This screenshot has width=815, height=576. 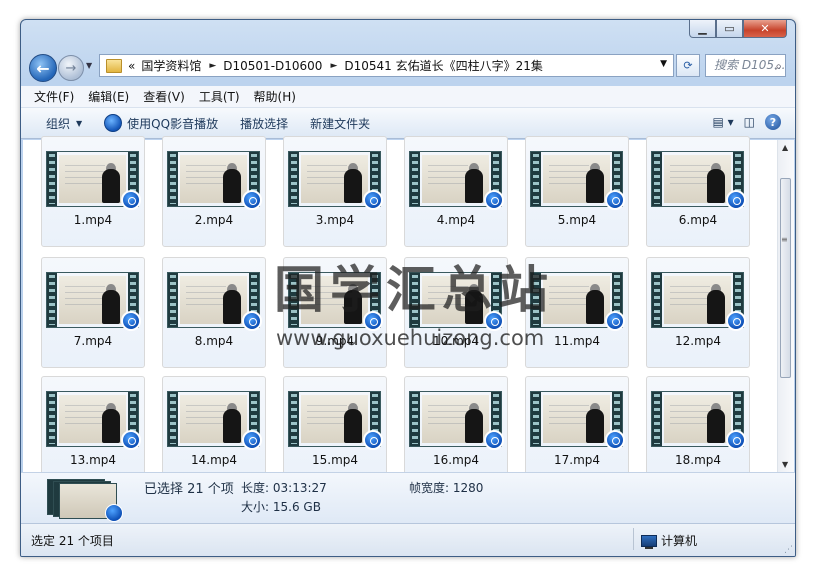 I want to click on file-item: 7.mp4, so click(x=93, y=312).